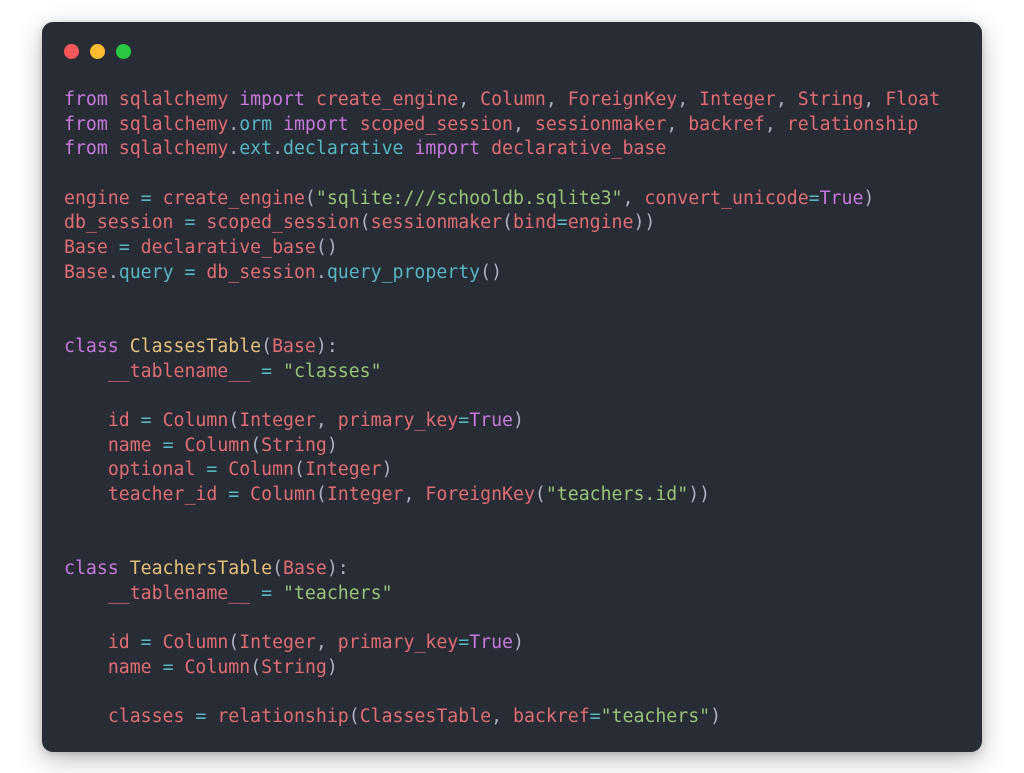  I want to click on window-titlebar, so click(512, 51).